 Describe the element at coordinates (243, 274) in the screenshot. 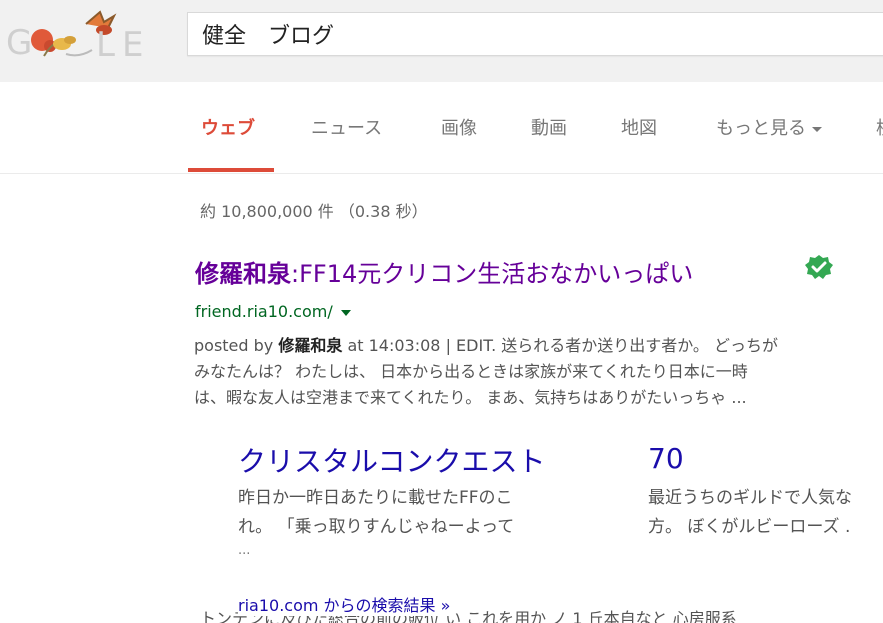

I see `result-title-bold: 修羅和泉` at that location.